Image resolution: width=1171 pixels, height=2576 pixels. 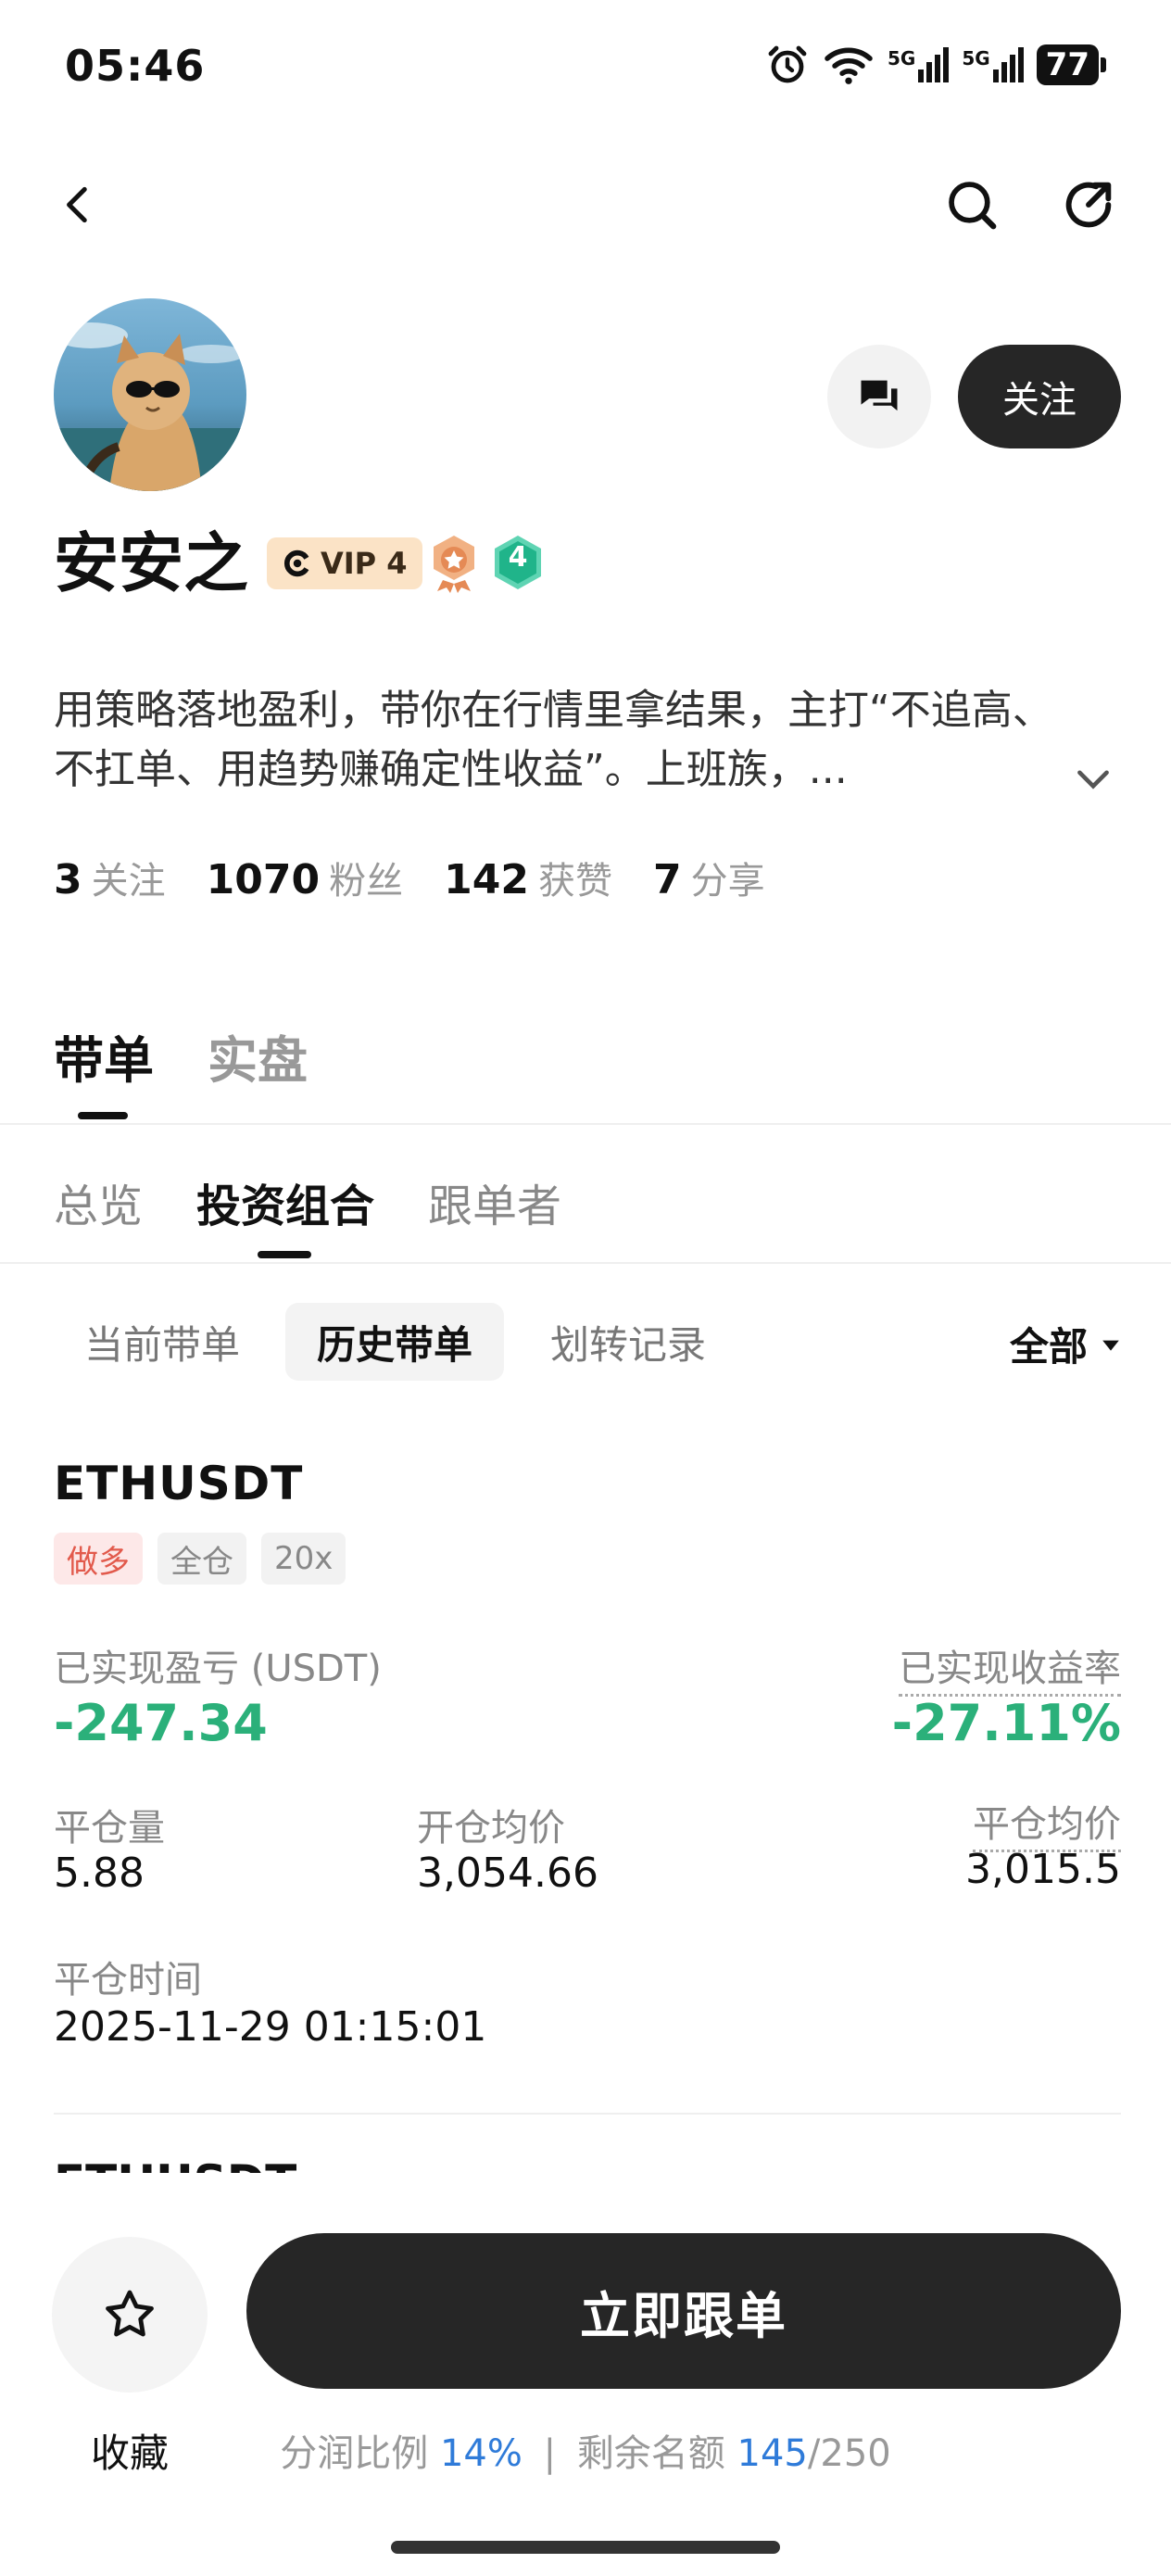 What do you see at coordinates (1110, 1345) in the screenshot?
I see `caret-down-icon` at bounding box center [1110, 1345].